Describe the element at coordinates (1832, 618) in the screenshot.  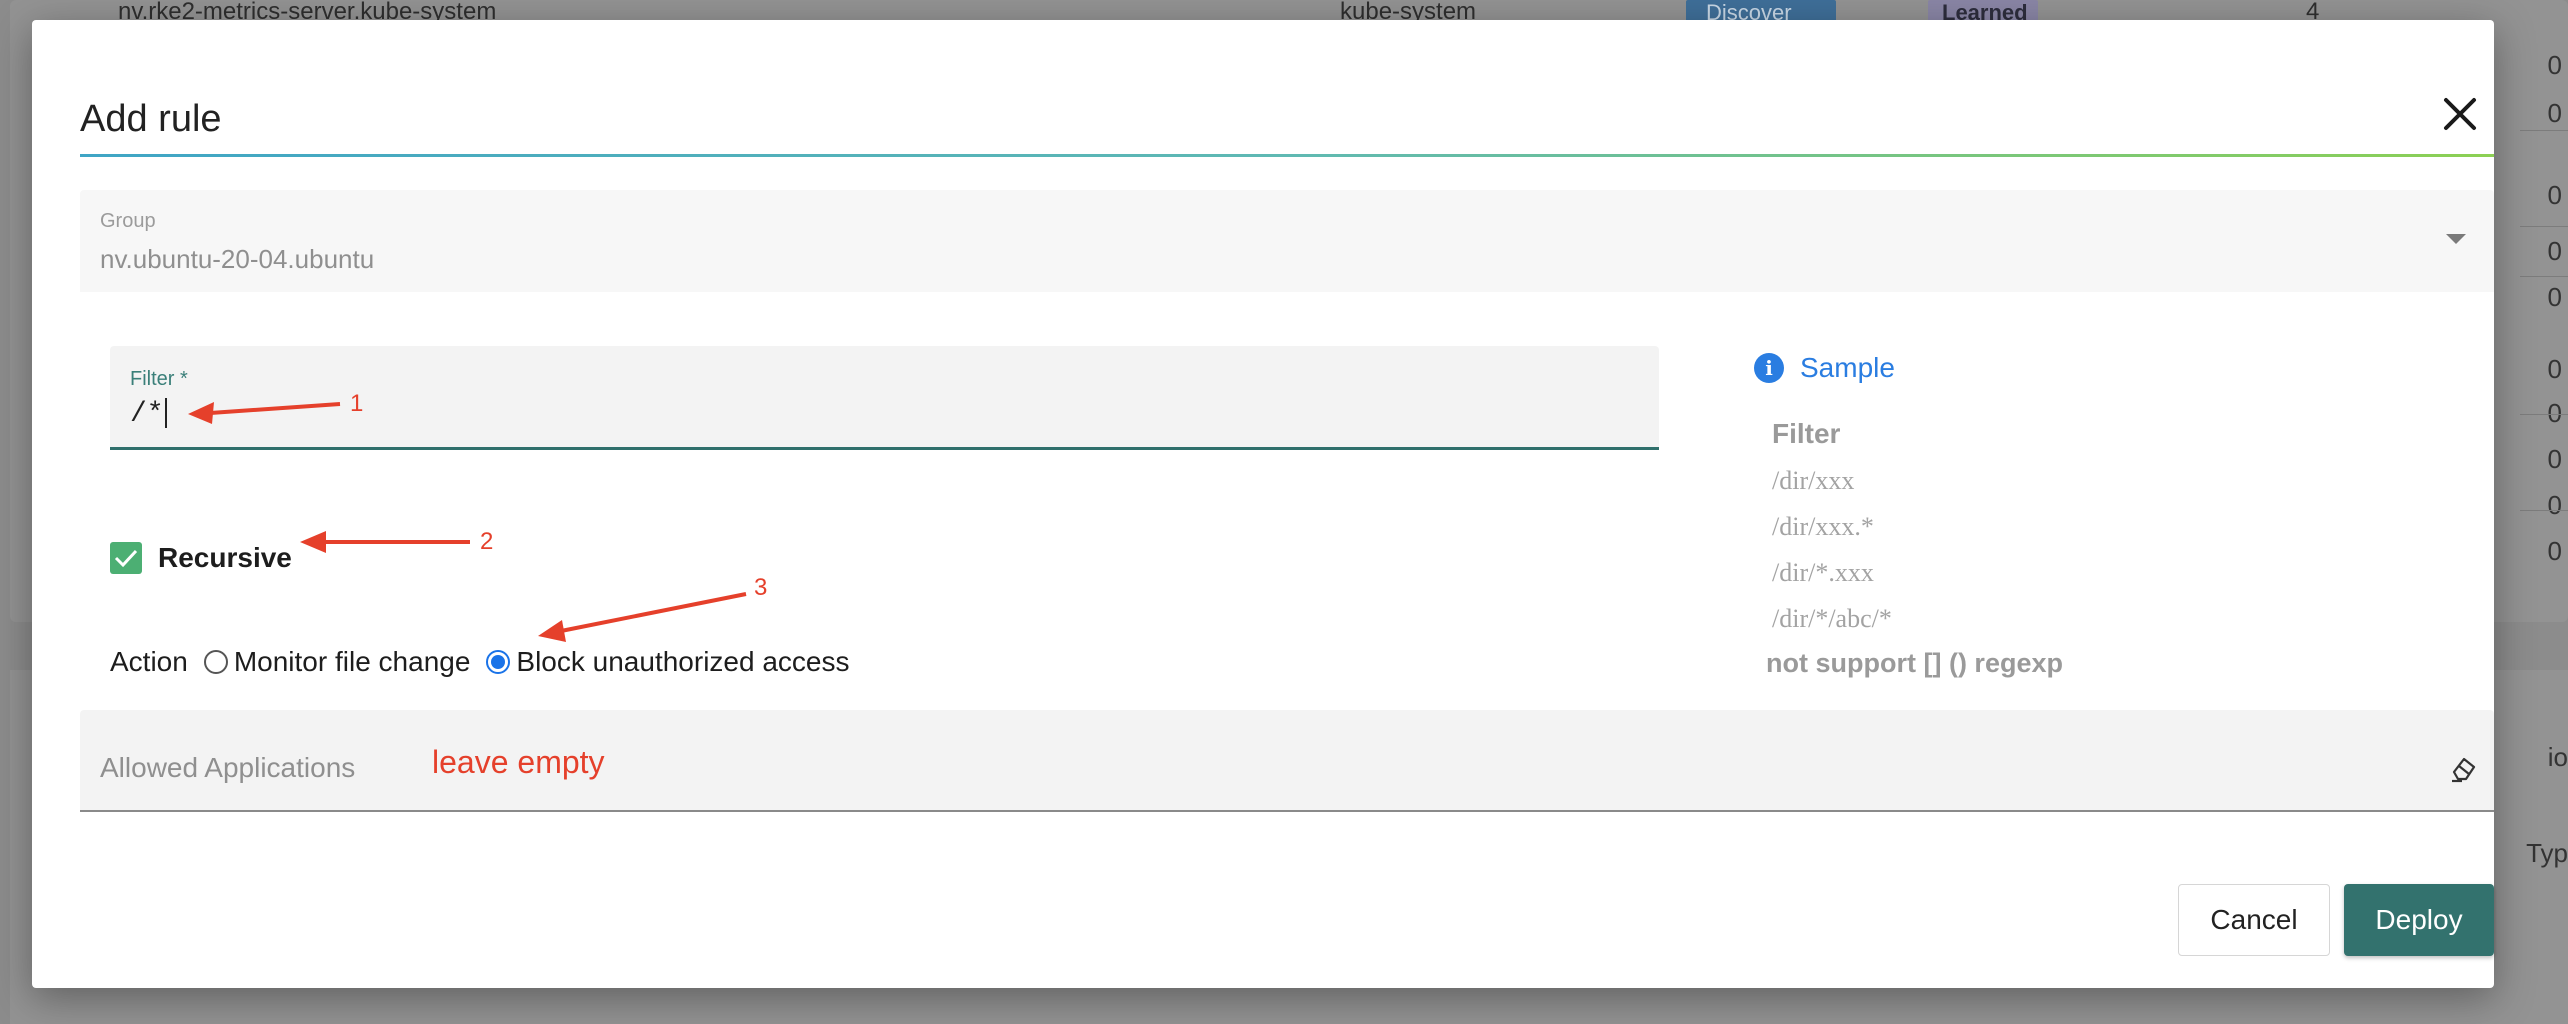
I see `sample-item: /dir/*/abc/*` at that location.